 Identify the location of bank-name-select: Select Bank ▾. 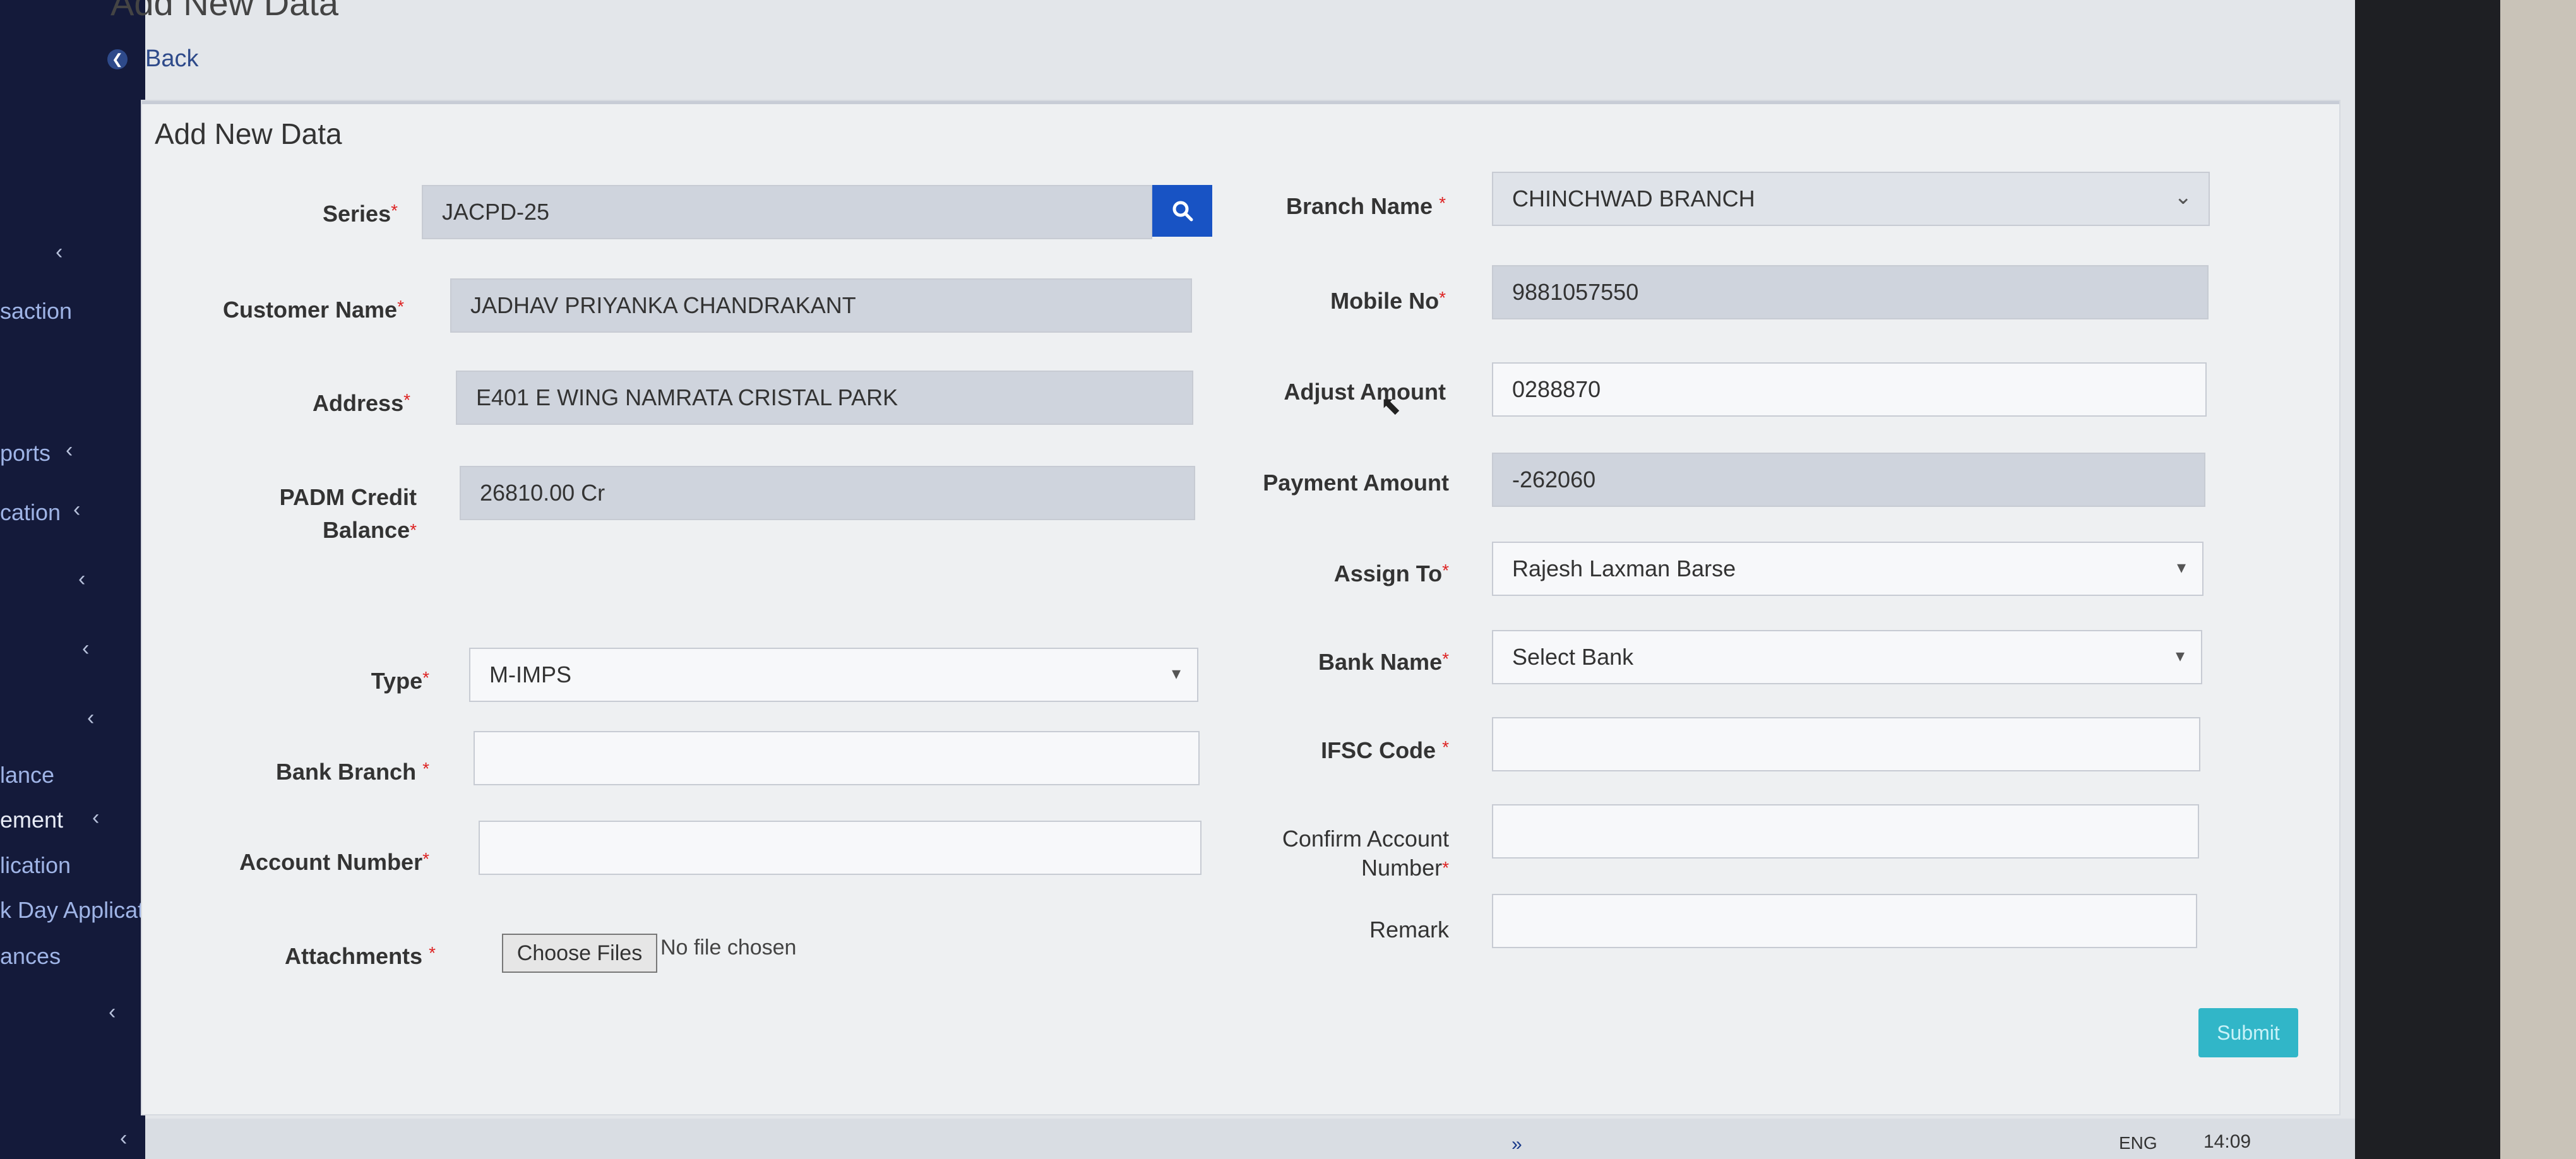
(1847, 657).